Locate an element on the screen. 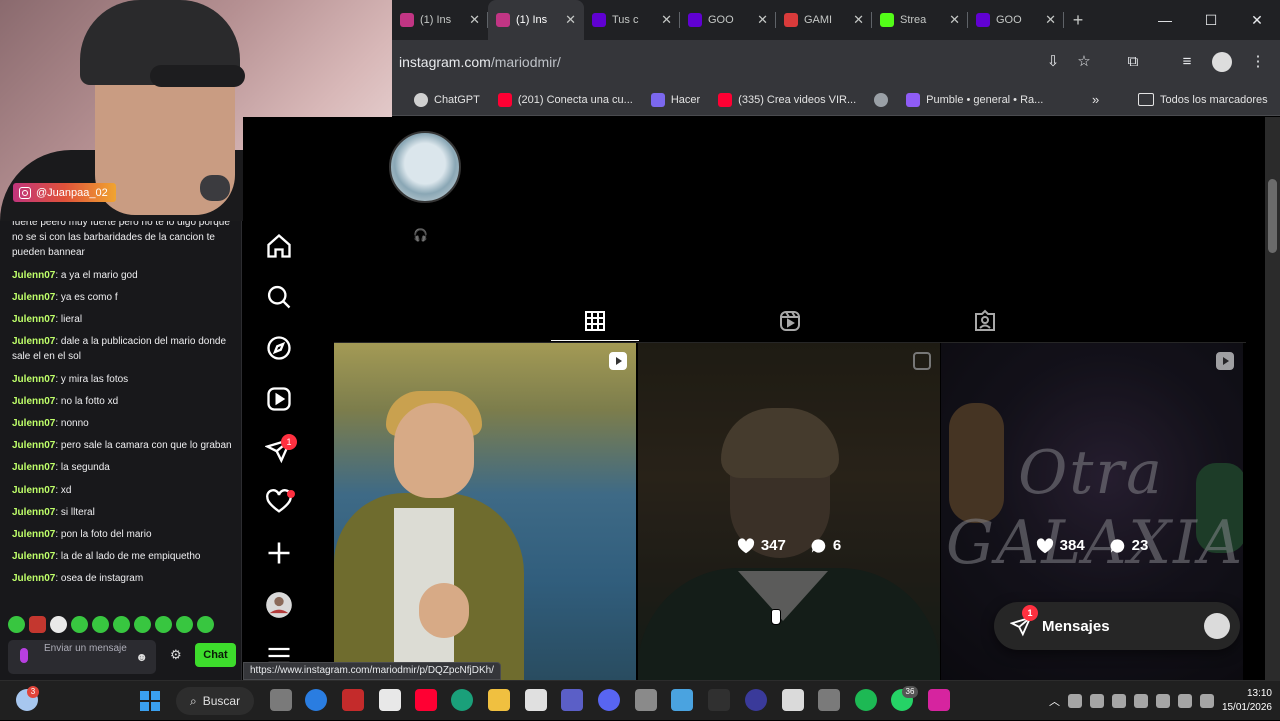 This screenshot has height=721, width=1280. tab-reels-icon is located at coordinates (790, 321).